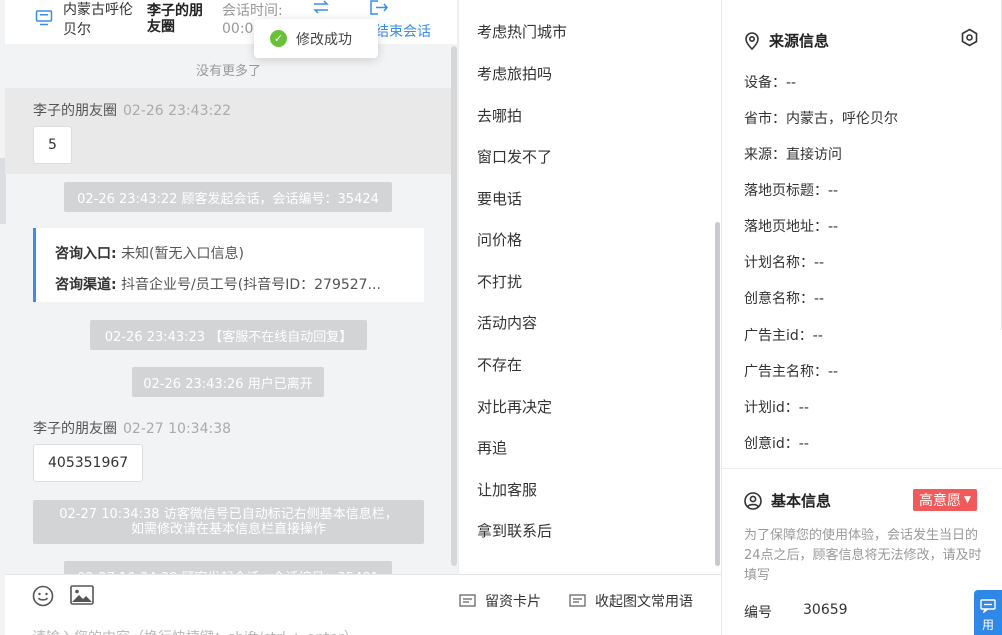  I want to click on entry-label: 咨询入口:, so click(86, 254).